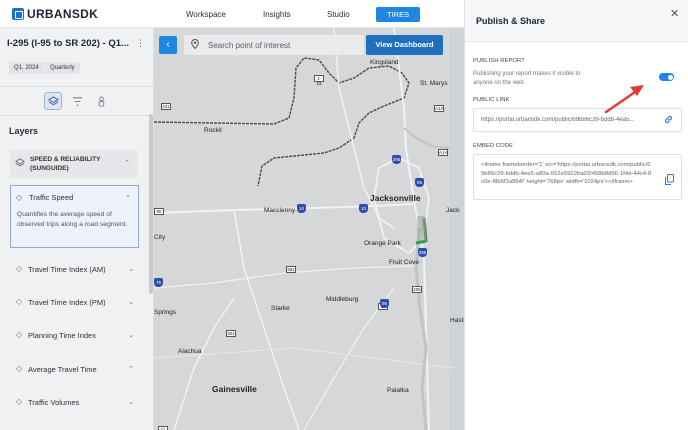  I want to click on interstate-shield: 295, so click(422, 252).